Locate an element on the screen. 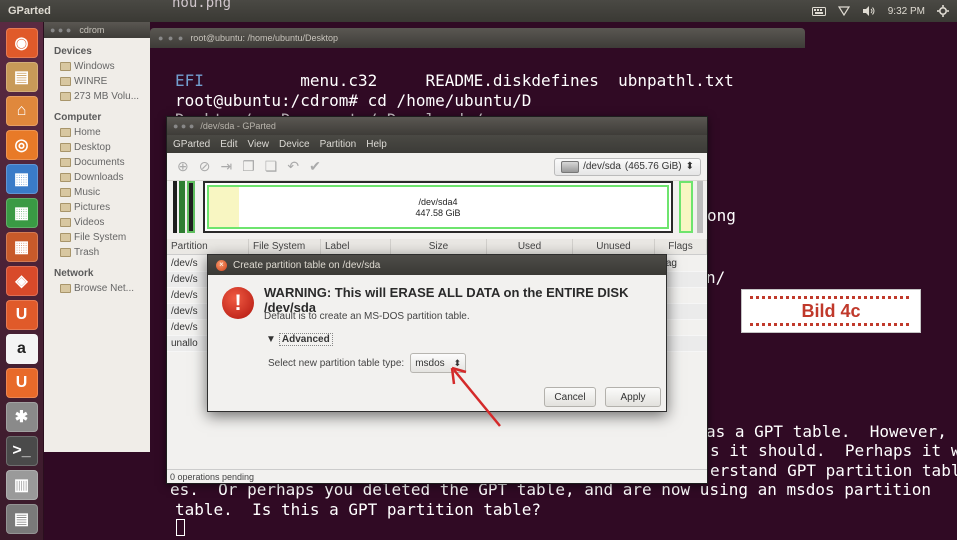 The image size is (957, 540). network-icon is located at coordinates (843, 11).